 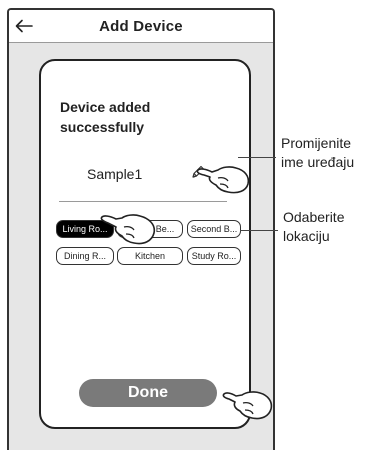 What do you see at coordinates (143, 201) in the screenshot?
I see `name-underline` at bounding box center [143, 201].